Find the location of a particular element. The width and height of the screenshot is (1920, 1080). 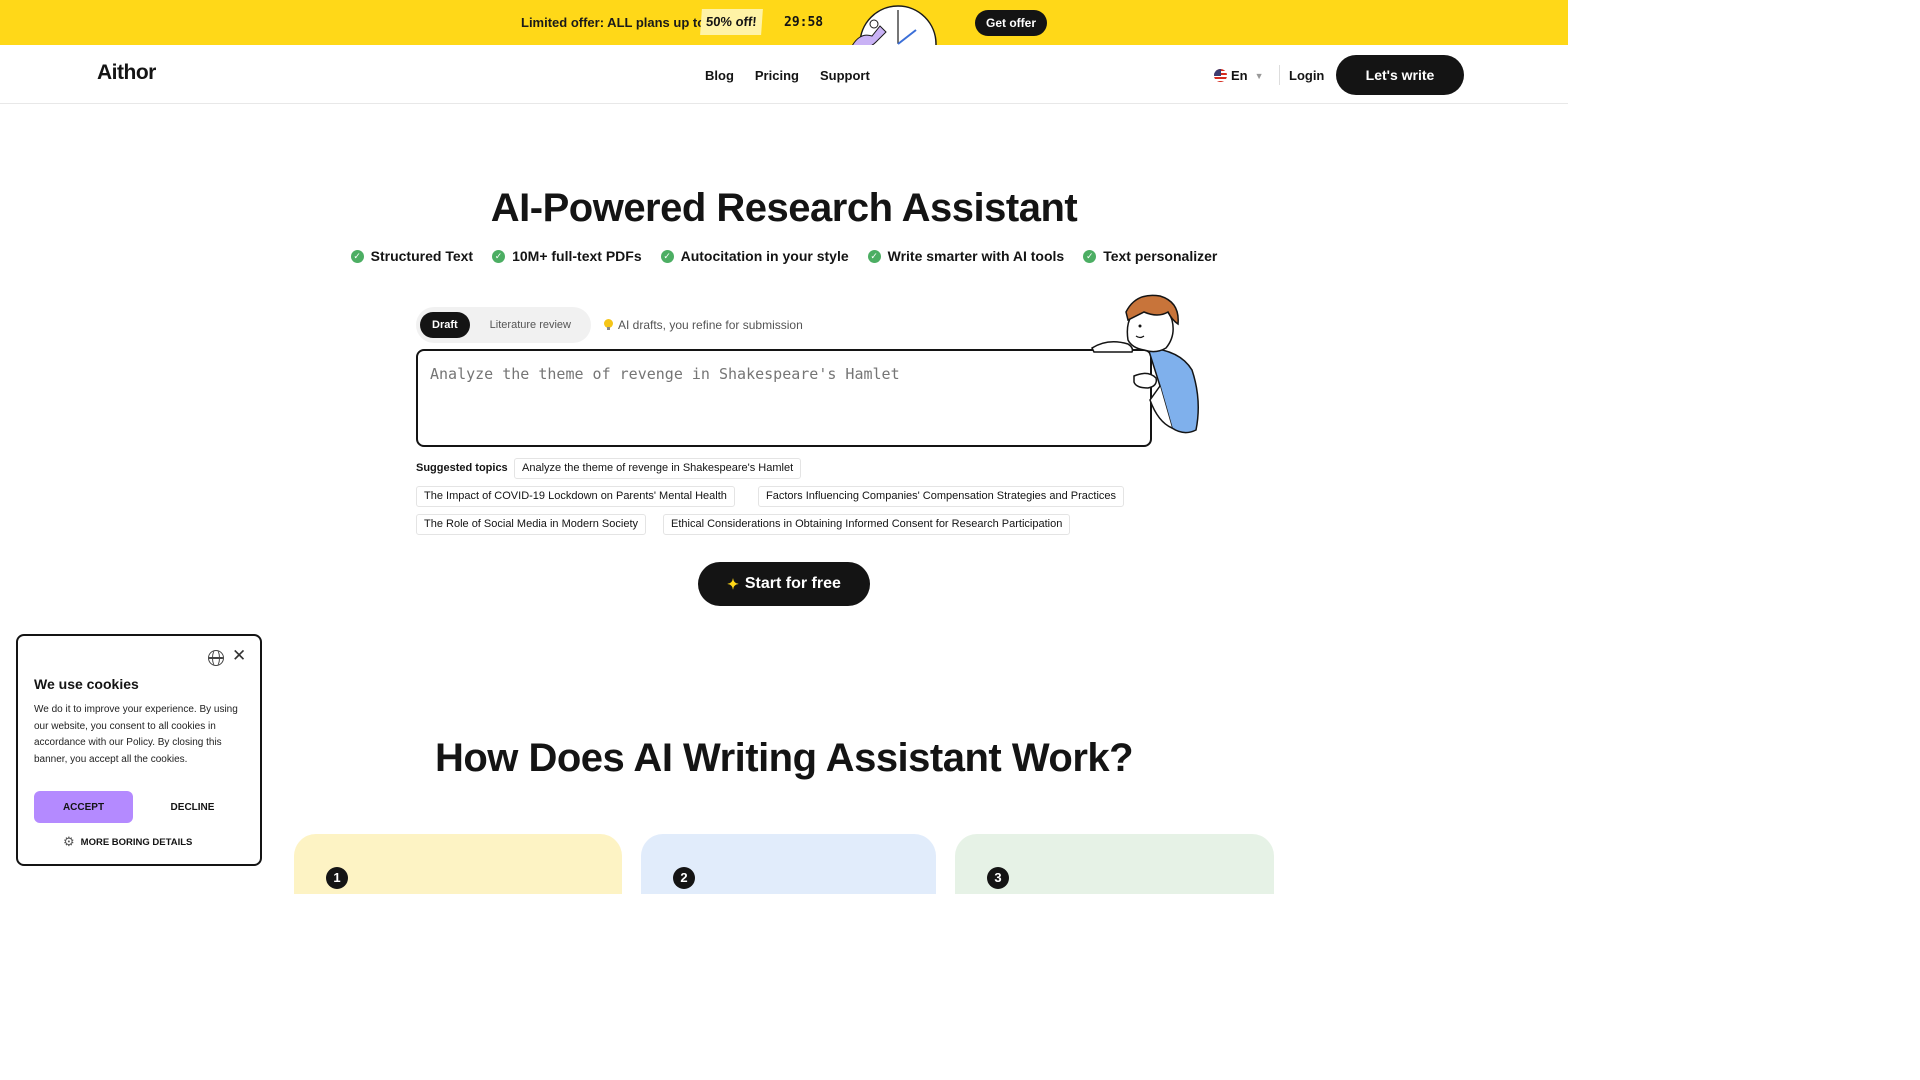

main-nav: Blog Pricing Support is located at coordinates (787, 75).